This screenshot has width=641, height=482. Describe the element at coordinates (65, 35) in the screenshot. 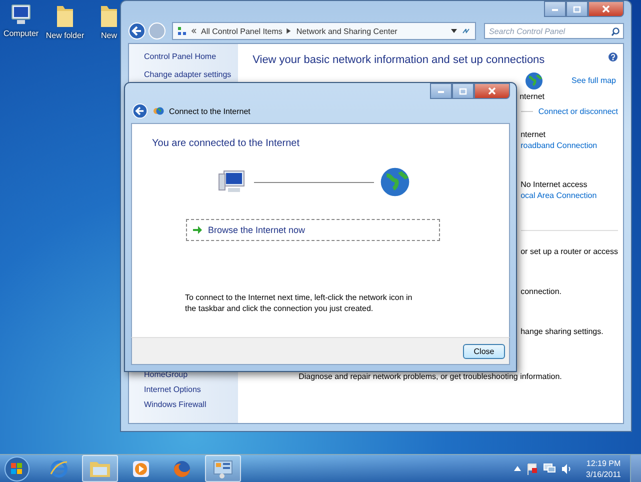

I see `desktop-icon-label: New folder` at that location.